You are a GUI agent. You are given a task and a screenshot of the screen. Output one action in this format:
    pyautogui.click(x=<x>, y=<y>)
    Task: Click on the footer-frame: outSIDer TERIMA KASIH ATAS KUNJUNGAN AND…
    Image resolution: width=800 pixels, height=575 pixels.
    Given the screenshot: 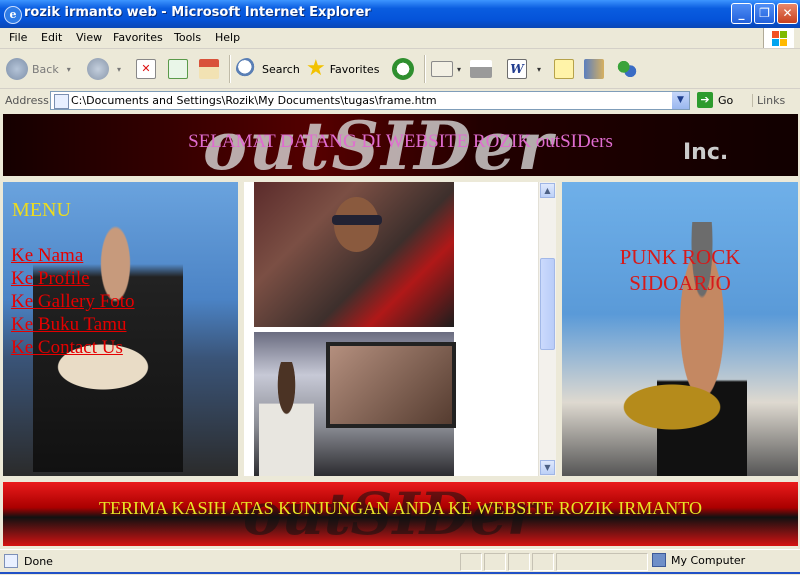 What is the action you would take?
    pyautogui.click(x=400, y=514)
    